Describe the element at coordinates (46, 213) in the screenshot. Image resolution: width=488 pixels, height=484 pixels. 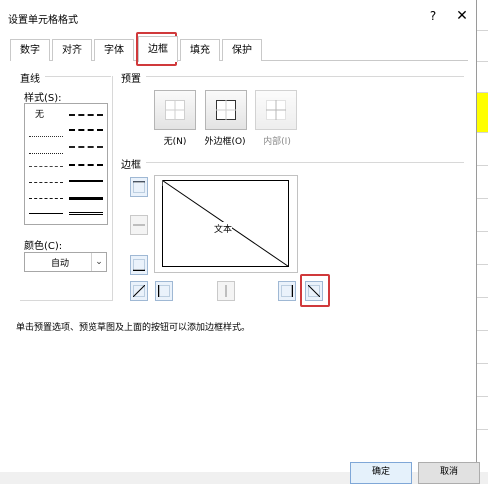
I see `line-style-thin` at that location.